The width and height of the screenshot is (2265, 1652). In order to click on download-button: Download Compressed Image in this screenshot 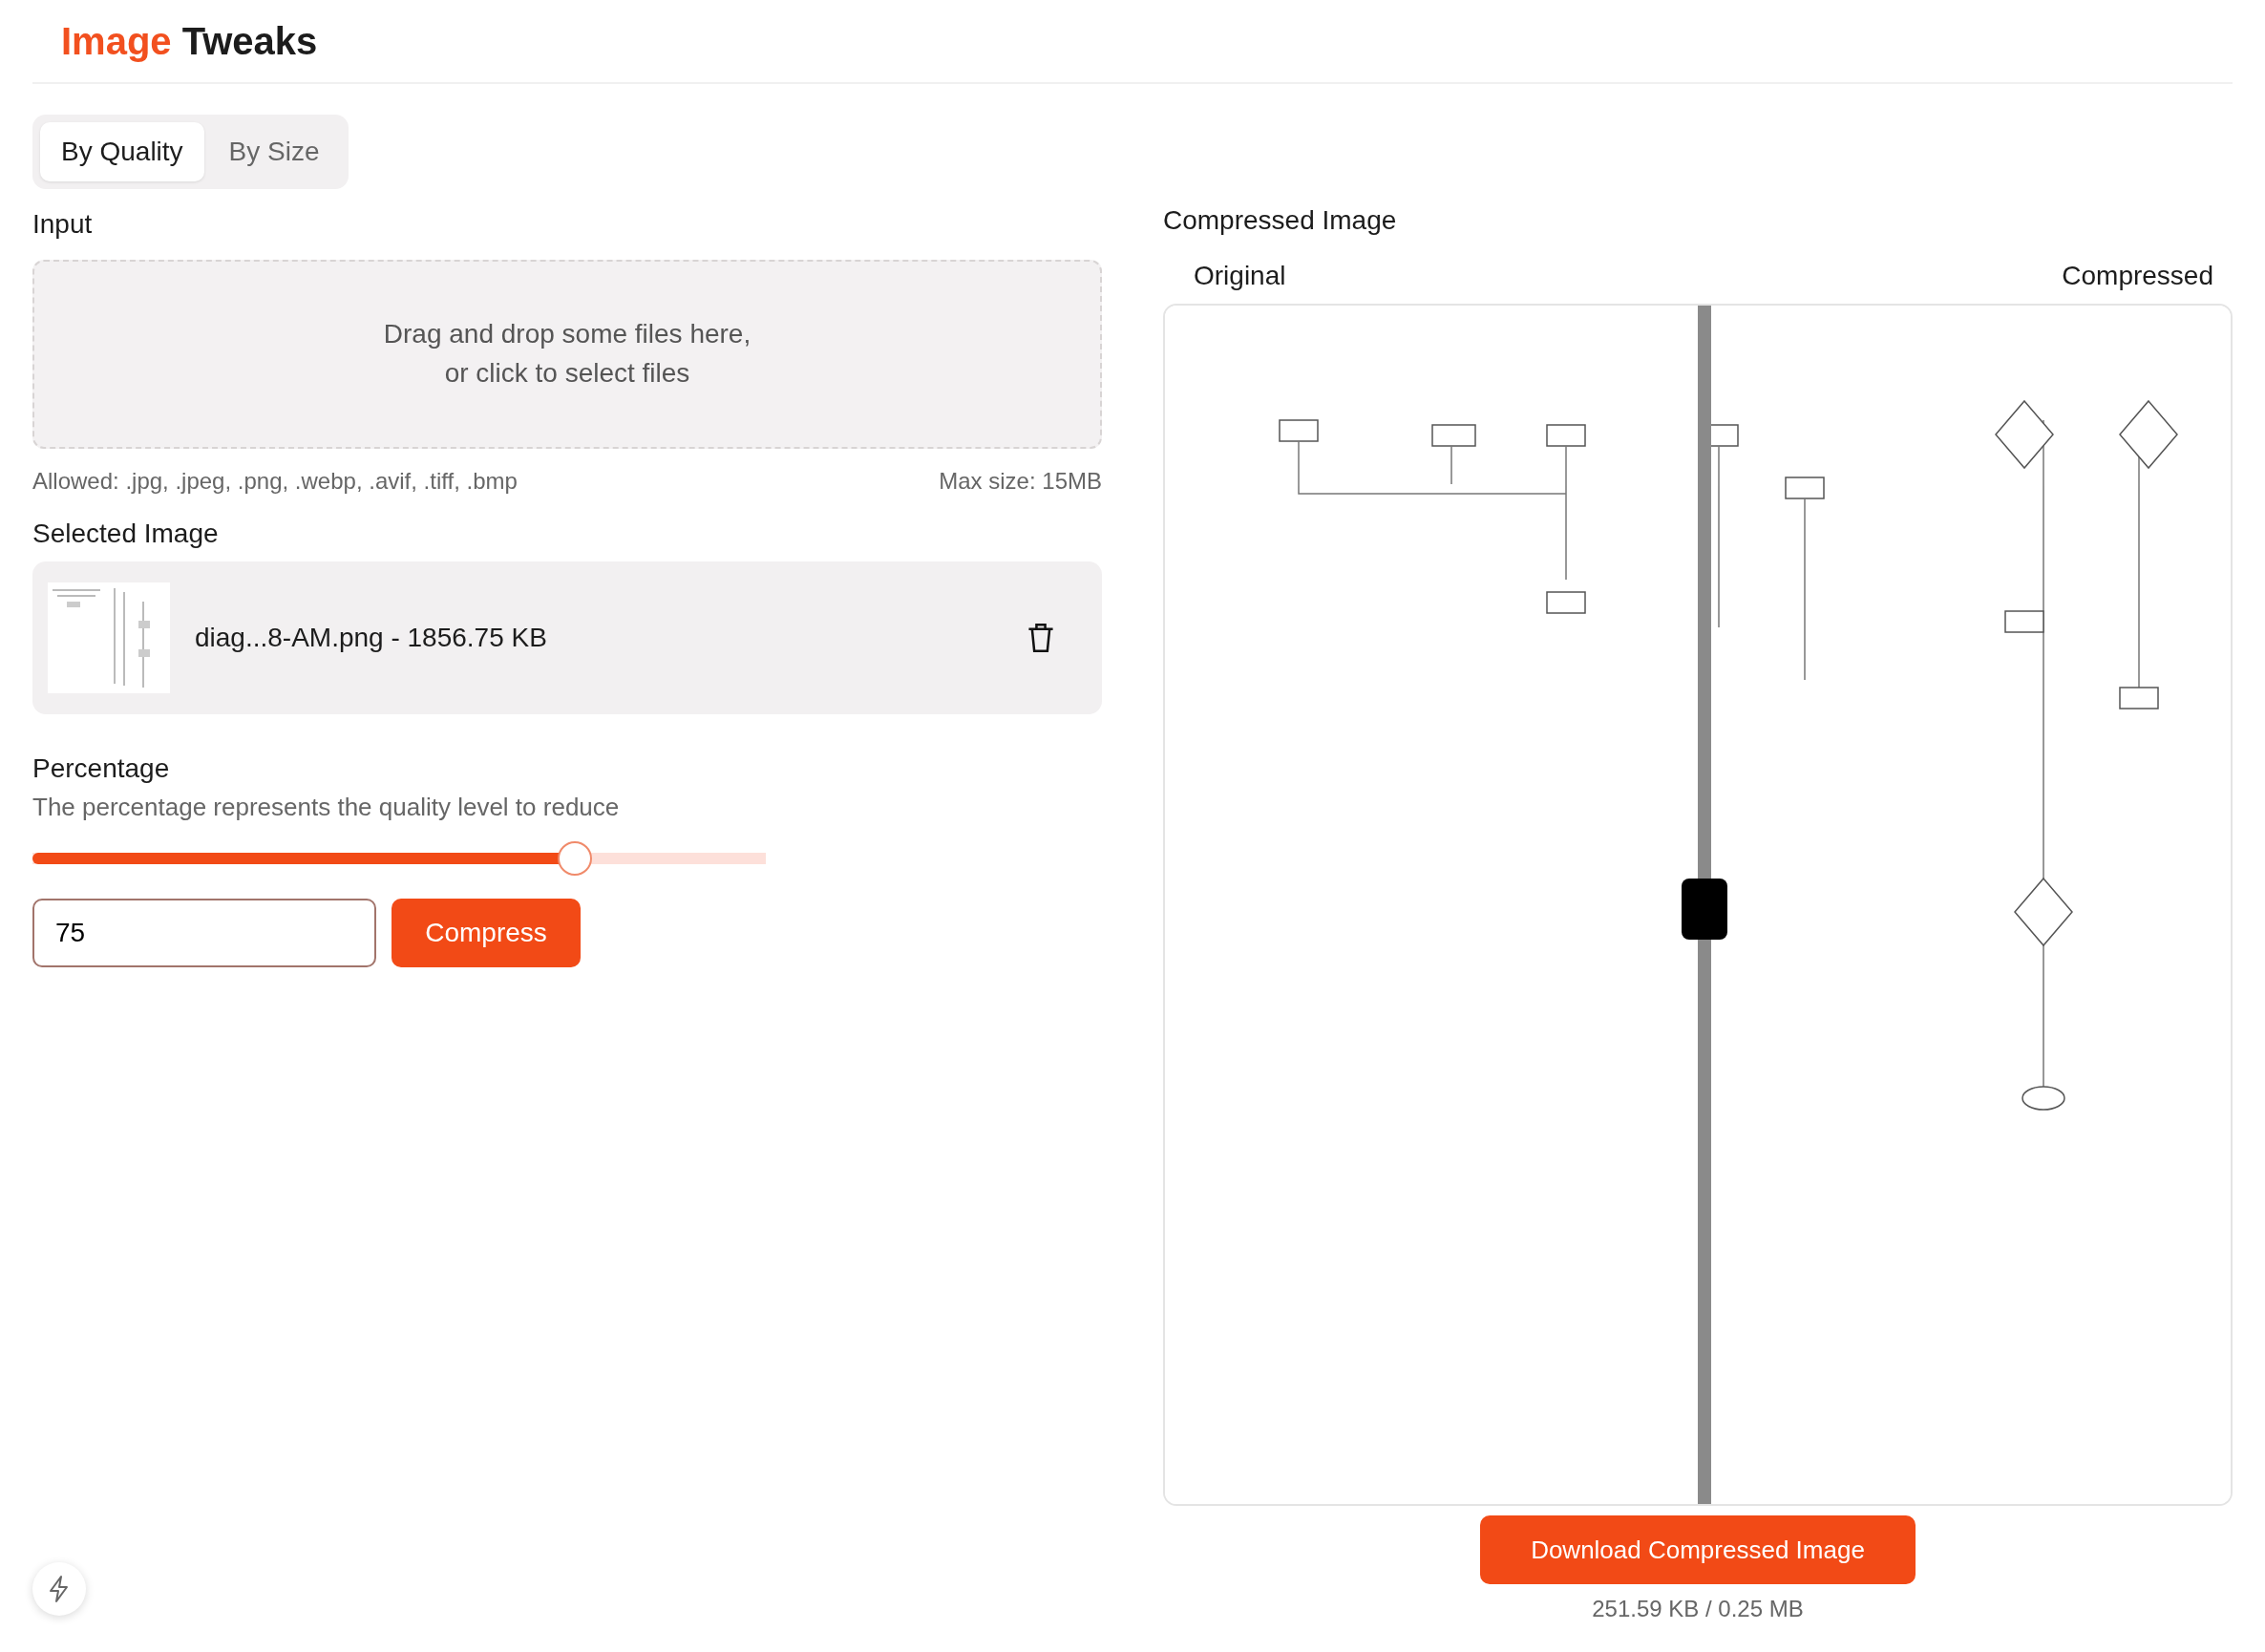, I will do `click(1698, 1549)`.